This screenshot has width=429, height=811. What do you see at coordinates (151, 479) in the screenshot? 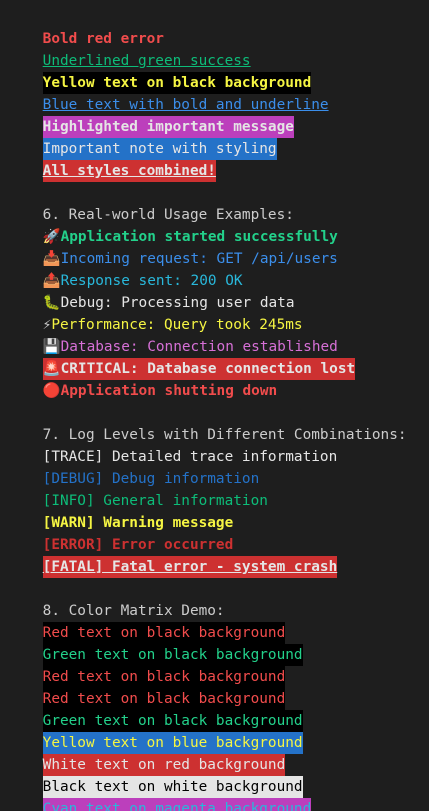
I see `debug-level: [DEBUG] Debug information` at bounding box center [151, 479].